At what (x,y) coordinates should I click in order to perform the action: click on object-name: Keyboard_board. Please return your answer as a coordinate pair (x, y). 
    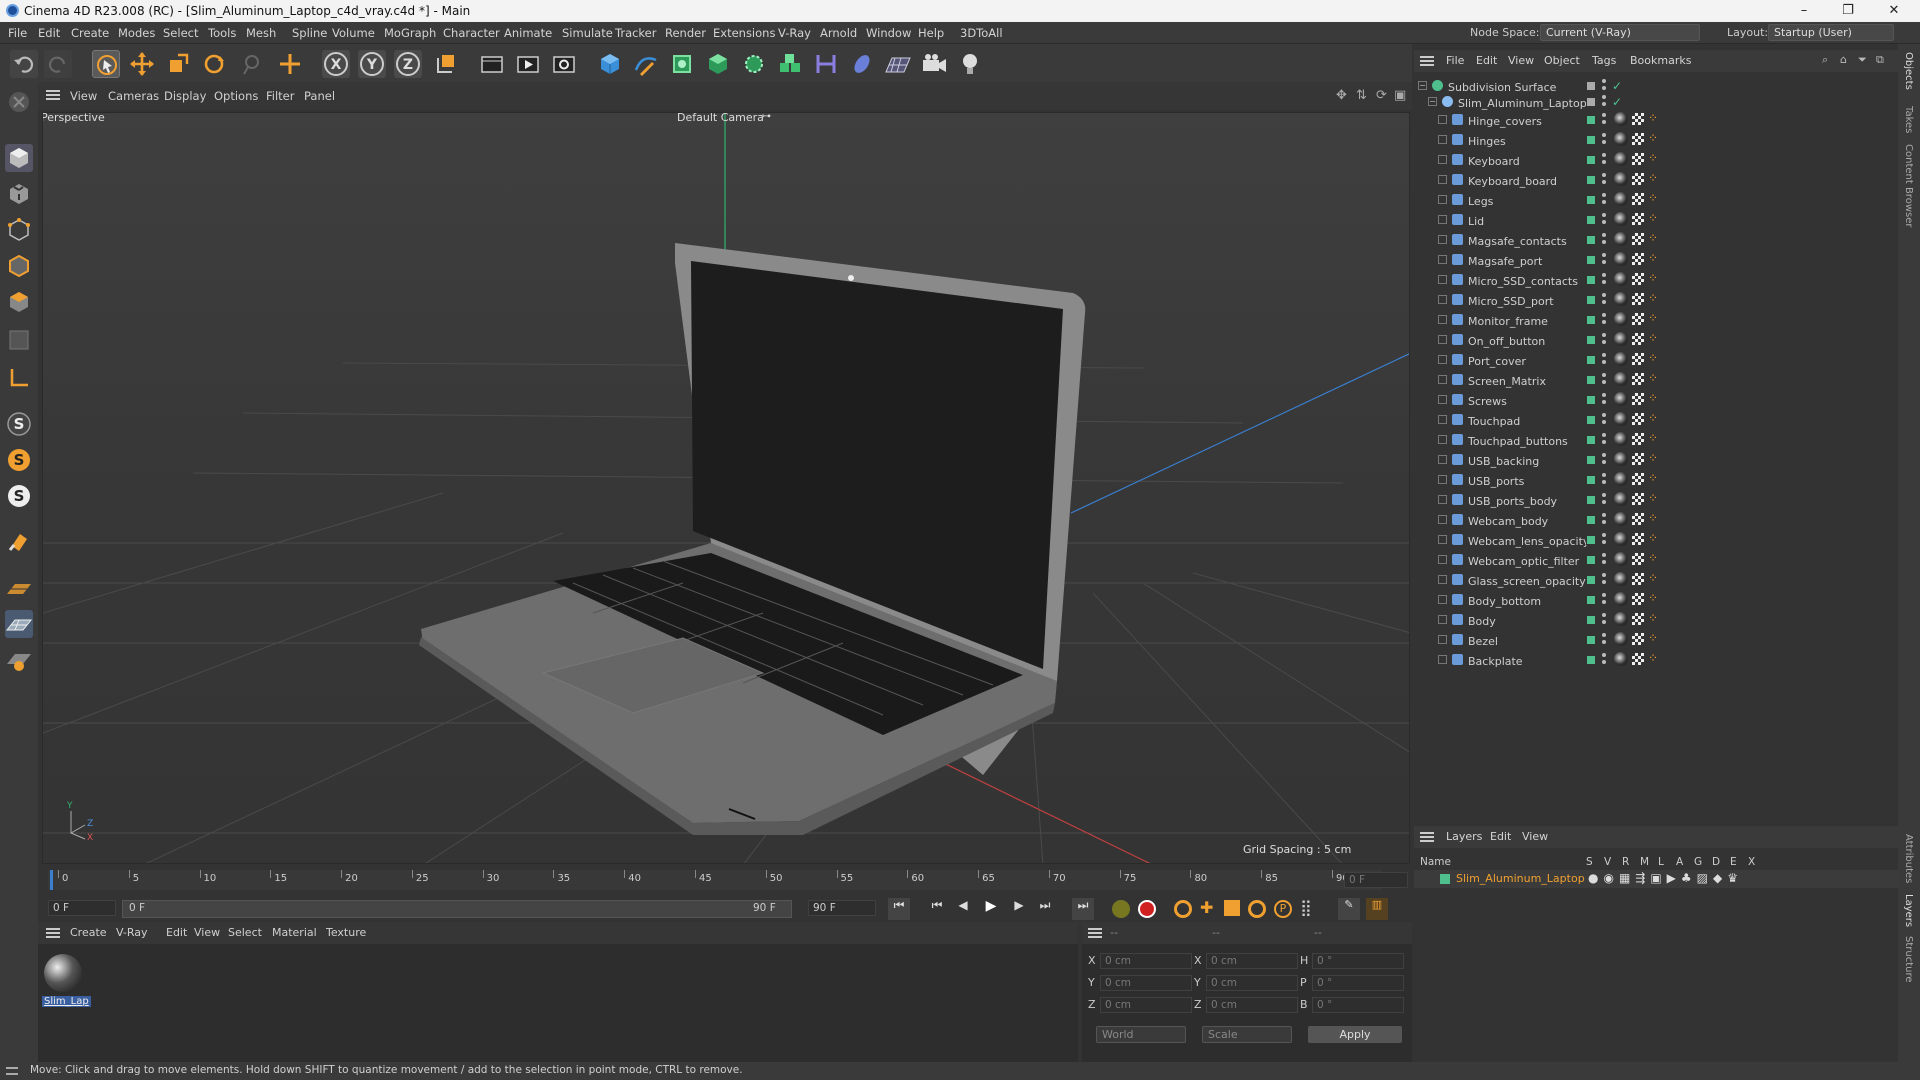
    Looking at the image, I should click on (1512, 181).